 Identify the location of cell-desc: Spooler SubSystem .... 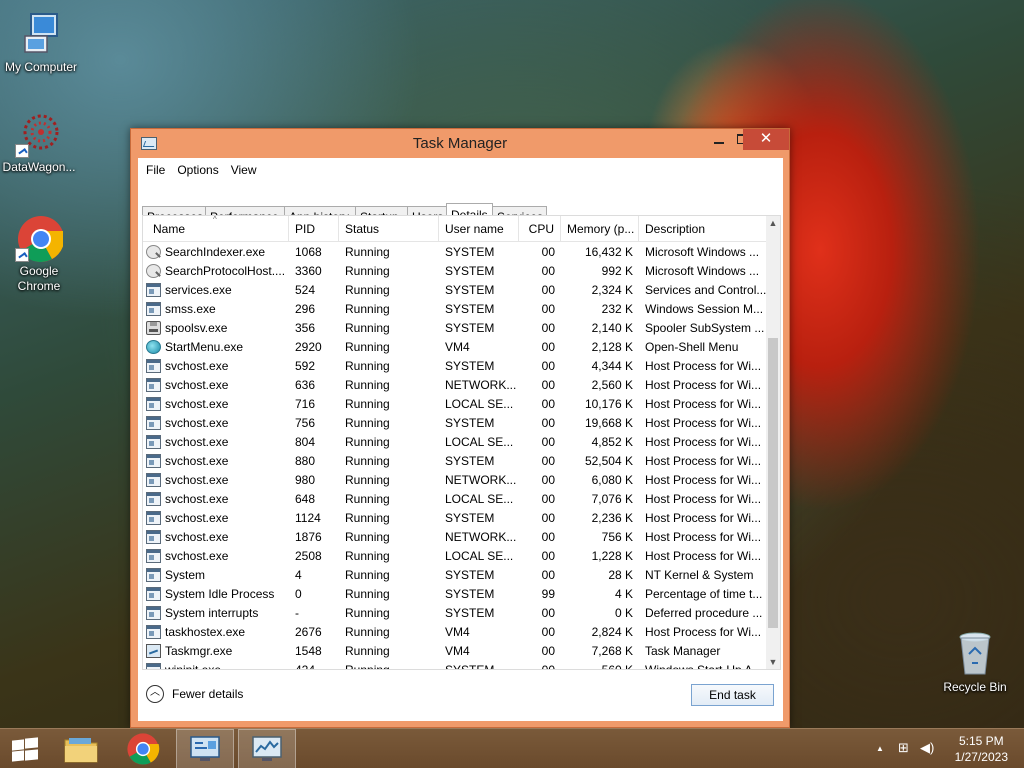
(705, 328).